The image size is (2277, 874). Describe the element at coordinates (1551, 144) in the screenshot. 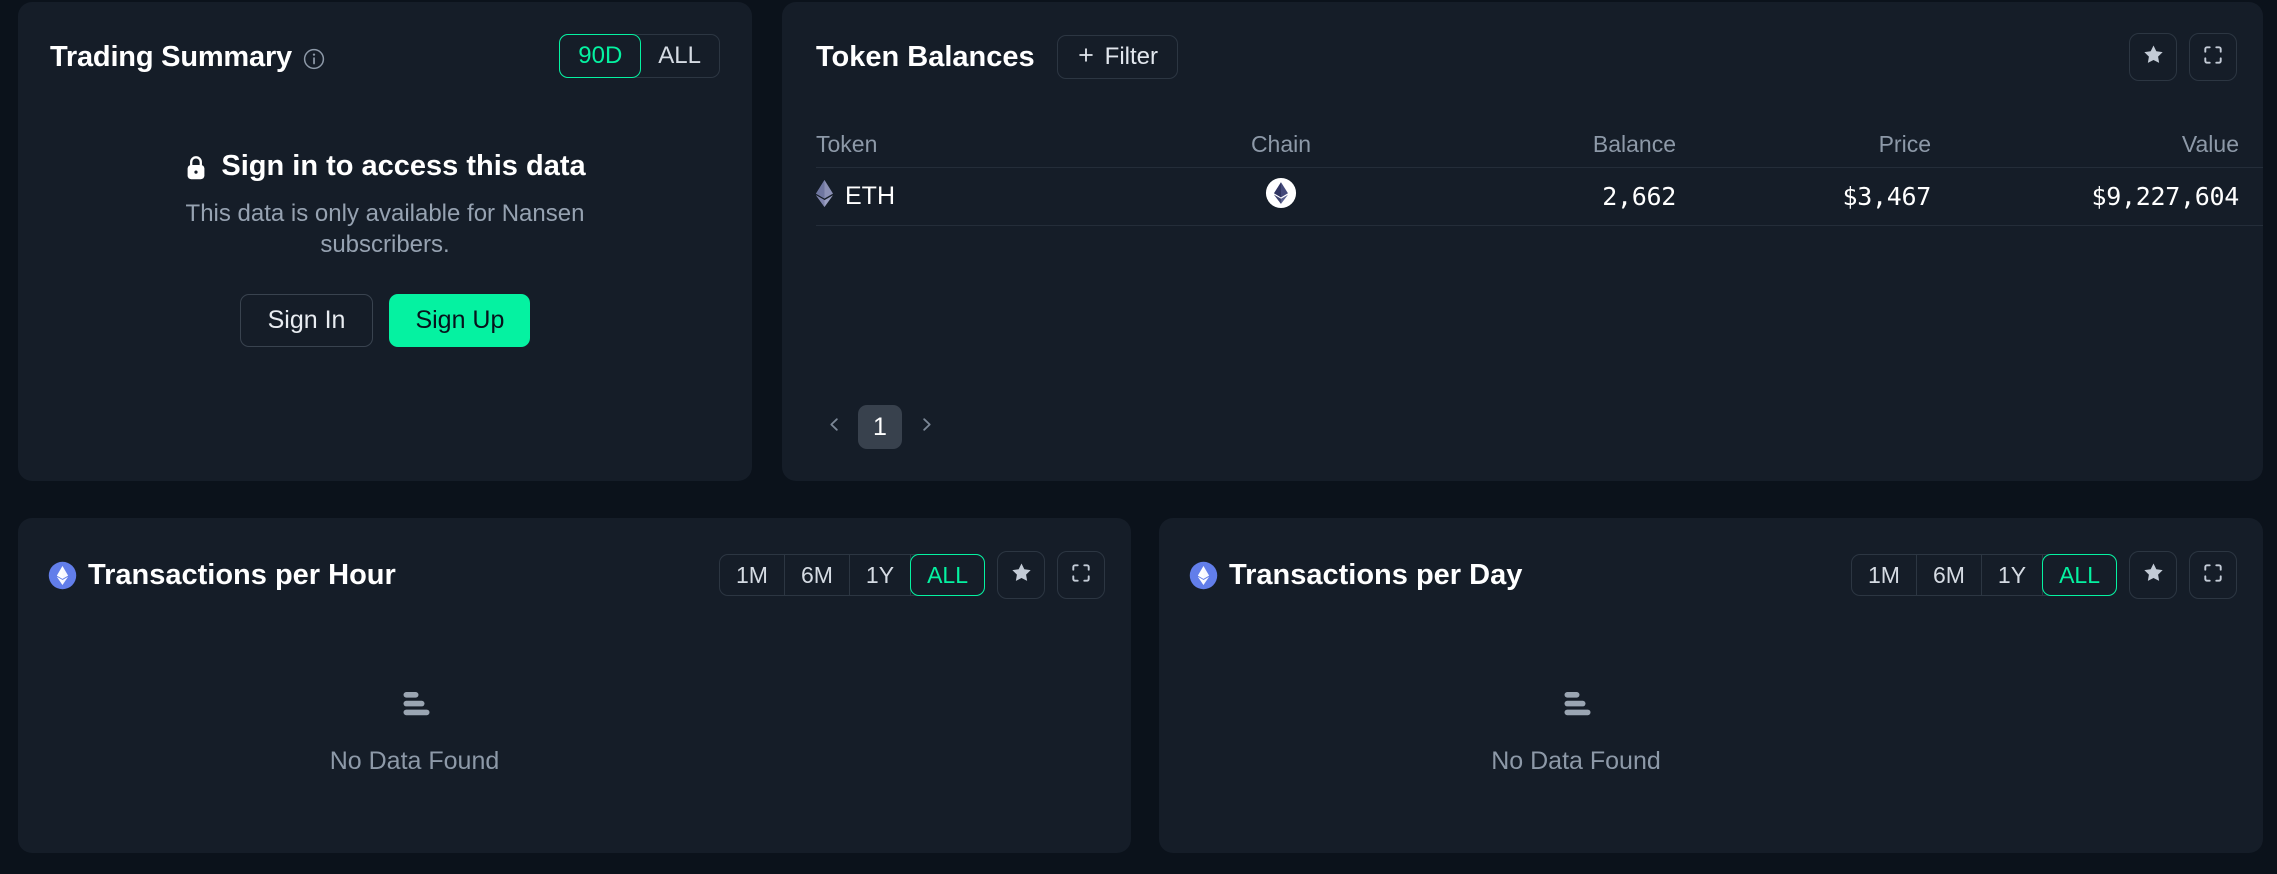

I see `column-header-balance: Balance` at that location.